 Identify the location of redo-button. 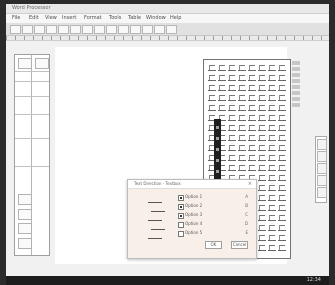
(111, 29).